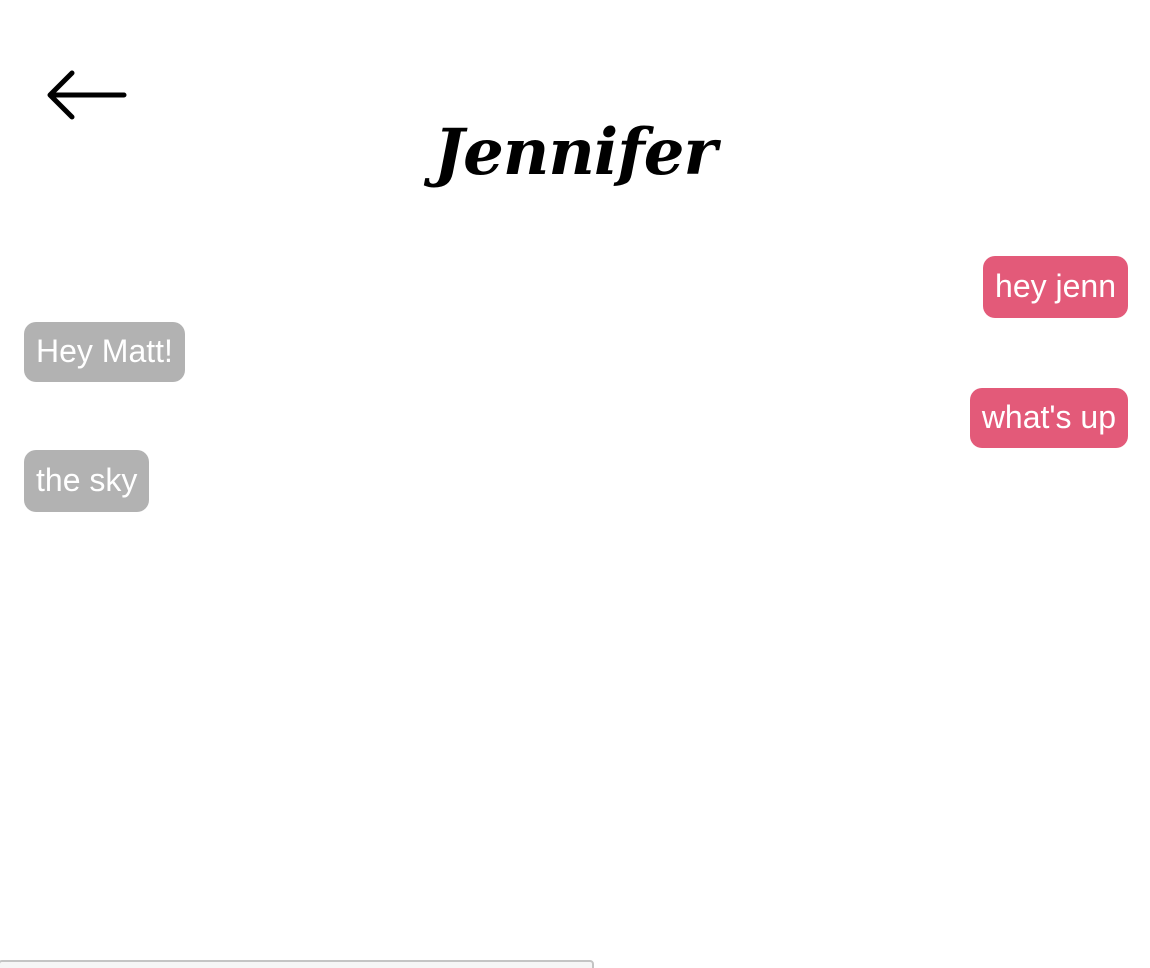  I want to click on message-row: hey jenn, so click(576, 287).